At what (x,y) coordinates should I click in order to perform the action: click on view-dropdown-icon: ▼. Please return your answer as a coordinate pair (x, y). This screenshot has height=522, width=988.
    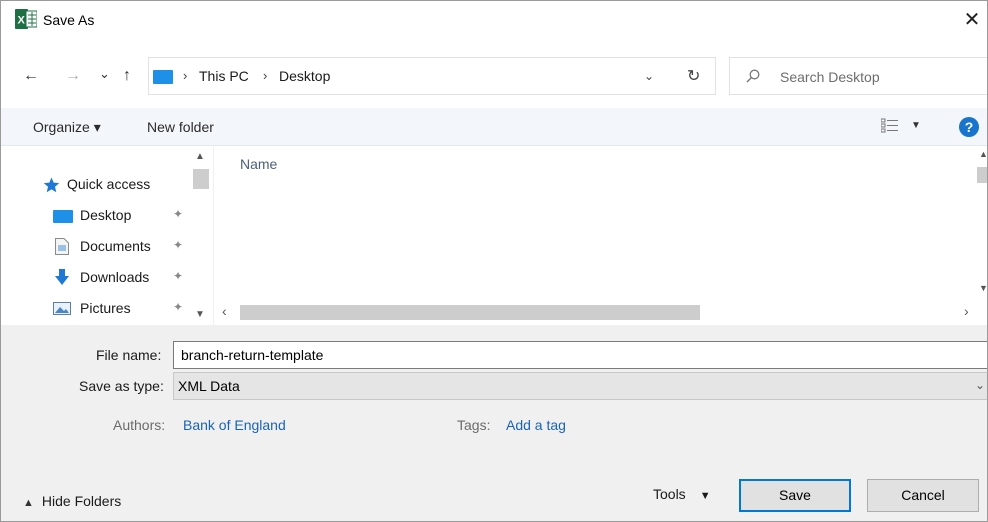
    Looking at the image, I should click on (916, 125).